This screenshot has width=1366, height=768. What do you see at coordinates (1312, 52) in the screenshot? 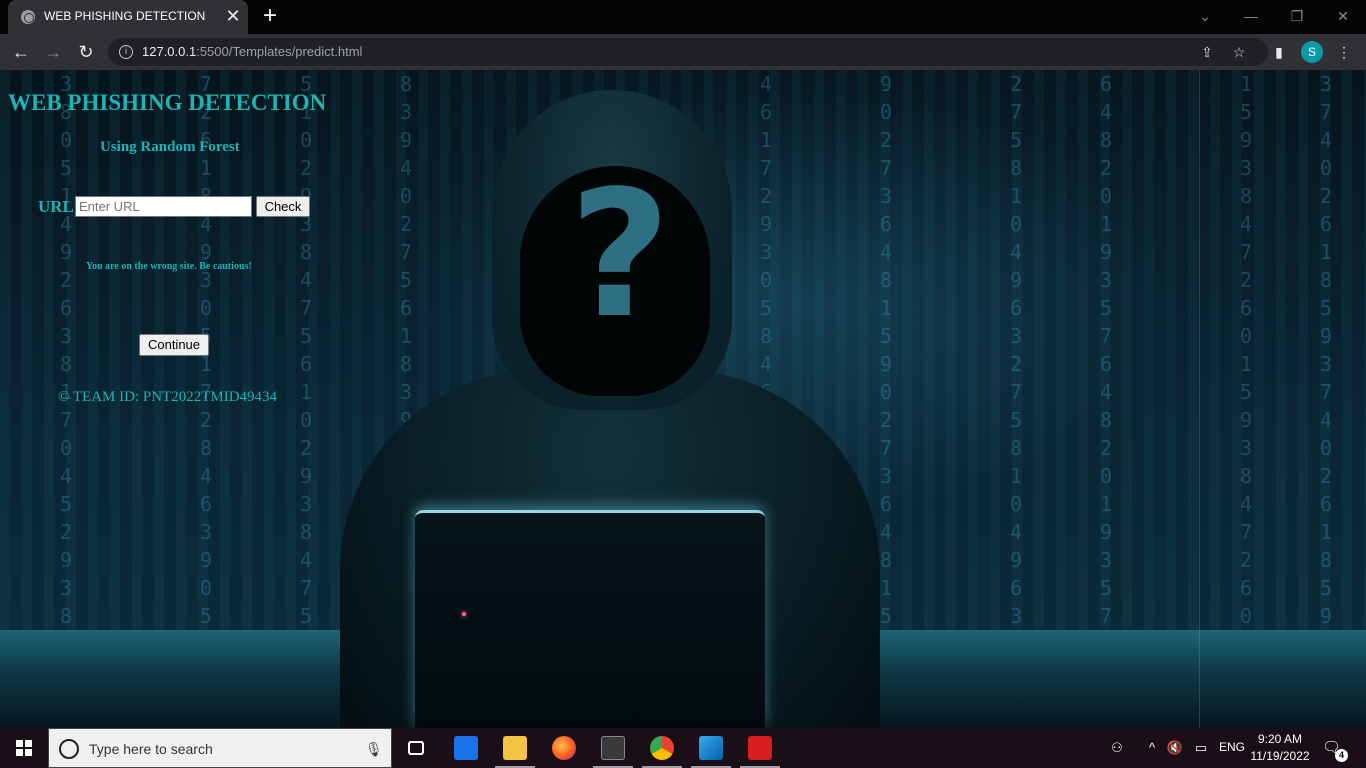
I see `profile-avatar: S` at bounding box center [1312, 52].